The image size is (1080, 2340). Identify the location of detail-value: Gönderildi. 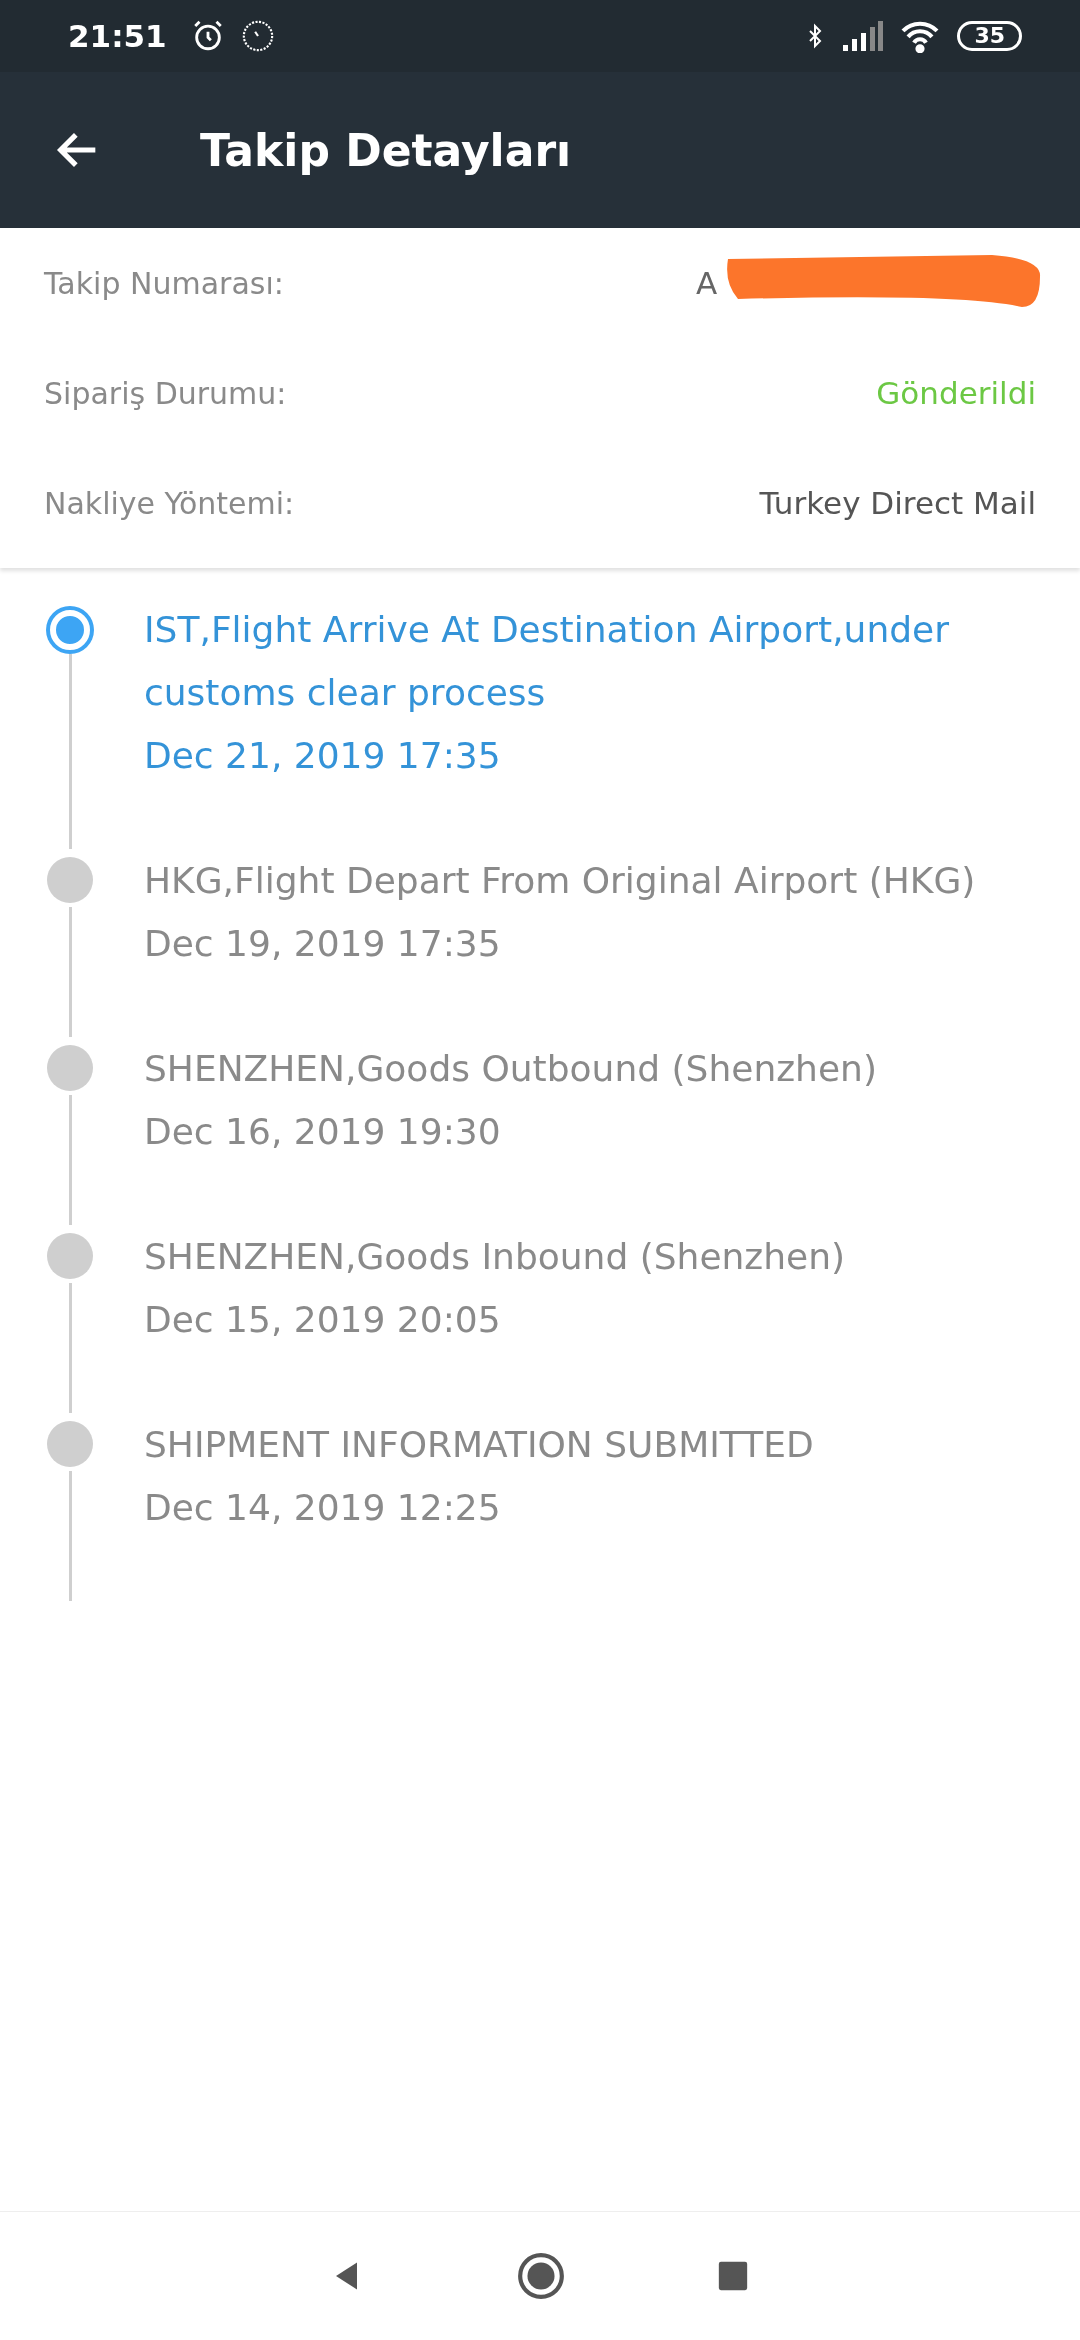
(956, 393).